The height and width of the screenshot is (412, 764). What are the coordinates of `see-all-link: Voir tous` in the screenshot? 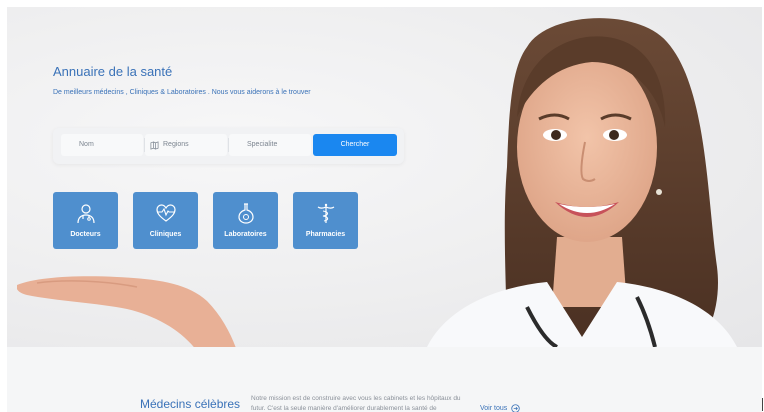 It's located at (500, 408).